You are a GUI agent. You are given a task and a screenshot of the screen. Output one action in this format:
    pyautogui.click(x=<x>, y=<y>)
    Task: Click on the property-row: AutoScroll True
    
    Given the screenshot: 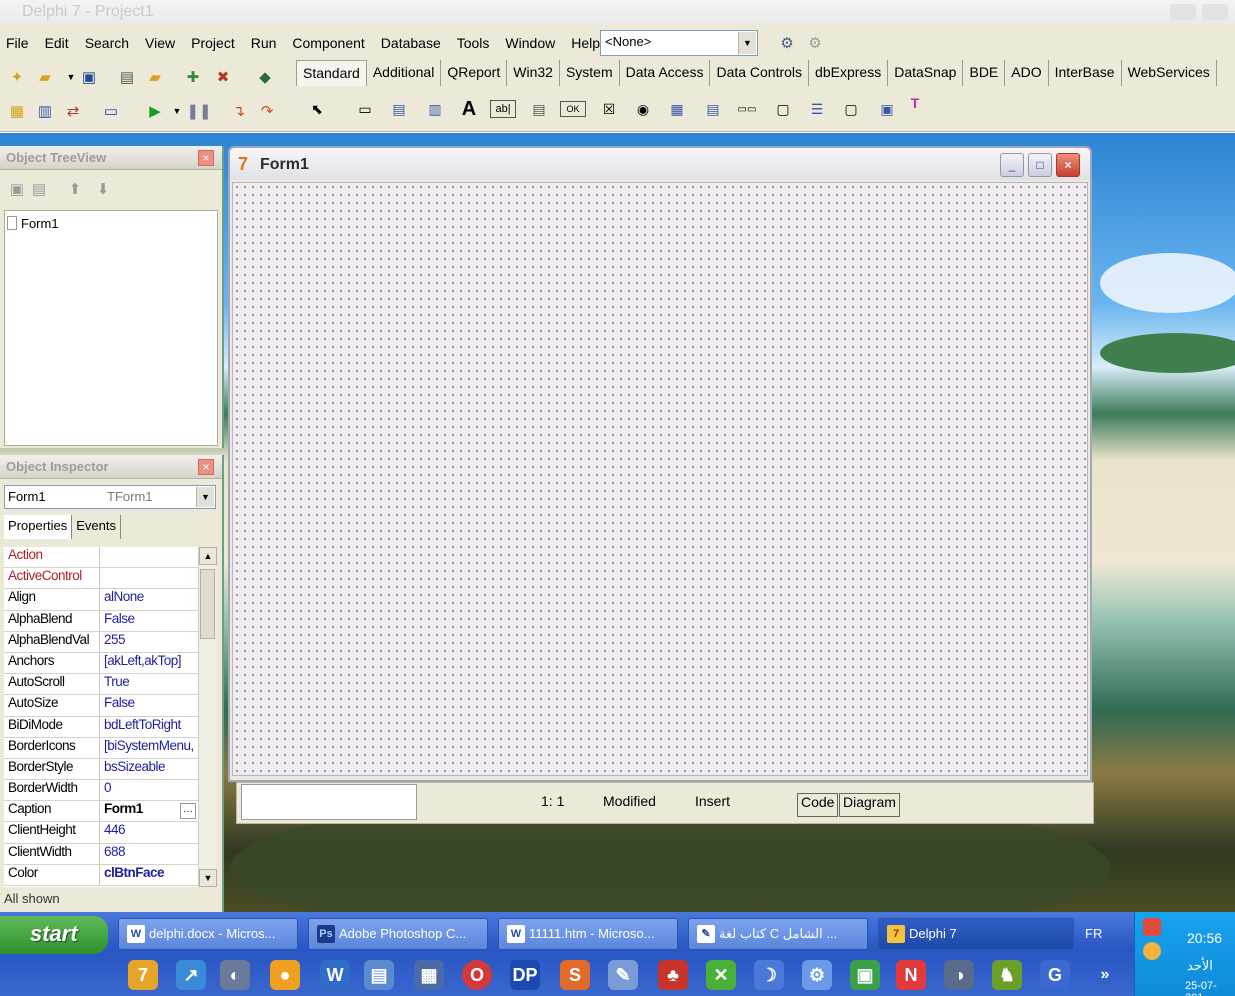 What is the action you would take?
    pyautogui.click(x=101, y=685)
    